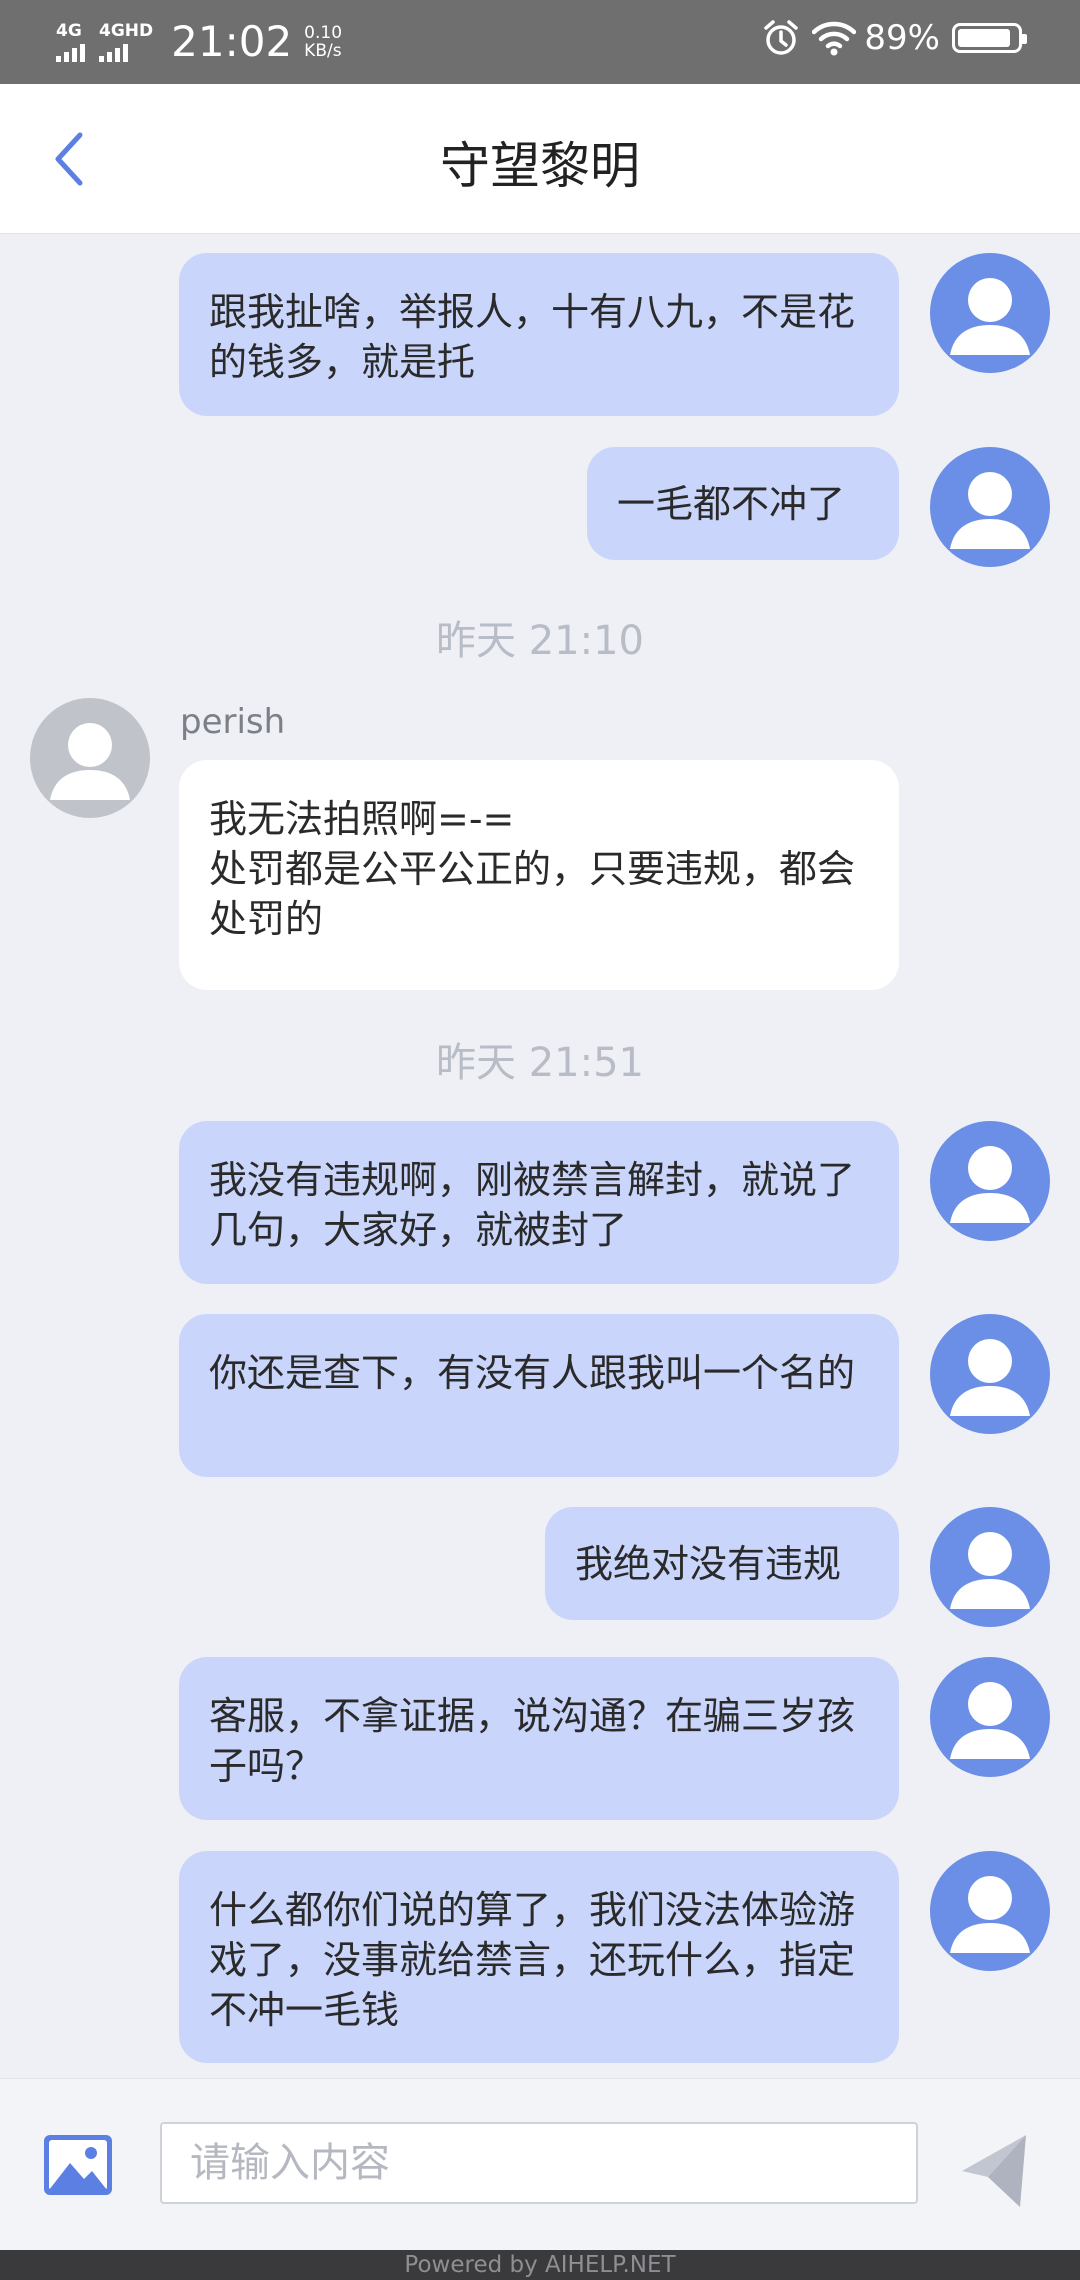  I want to click on alarm-icon, so click(781, 38).